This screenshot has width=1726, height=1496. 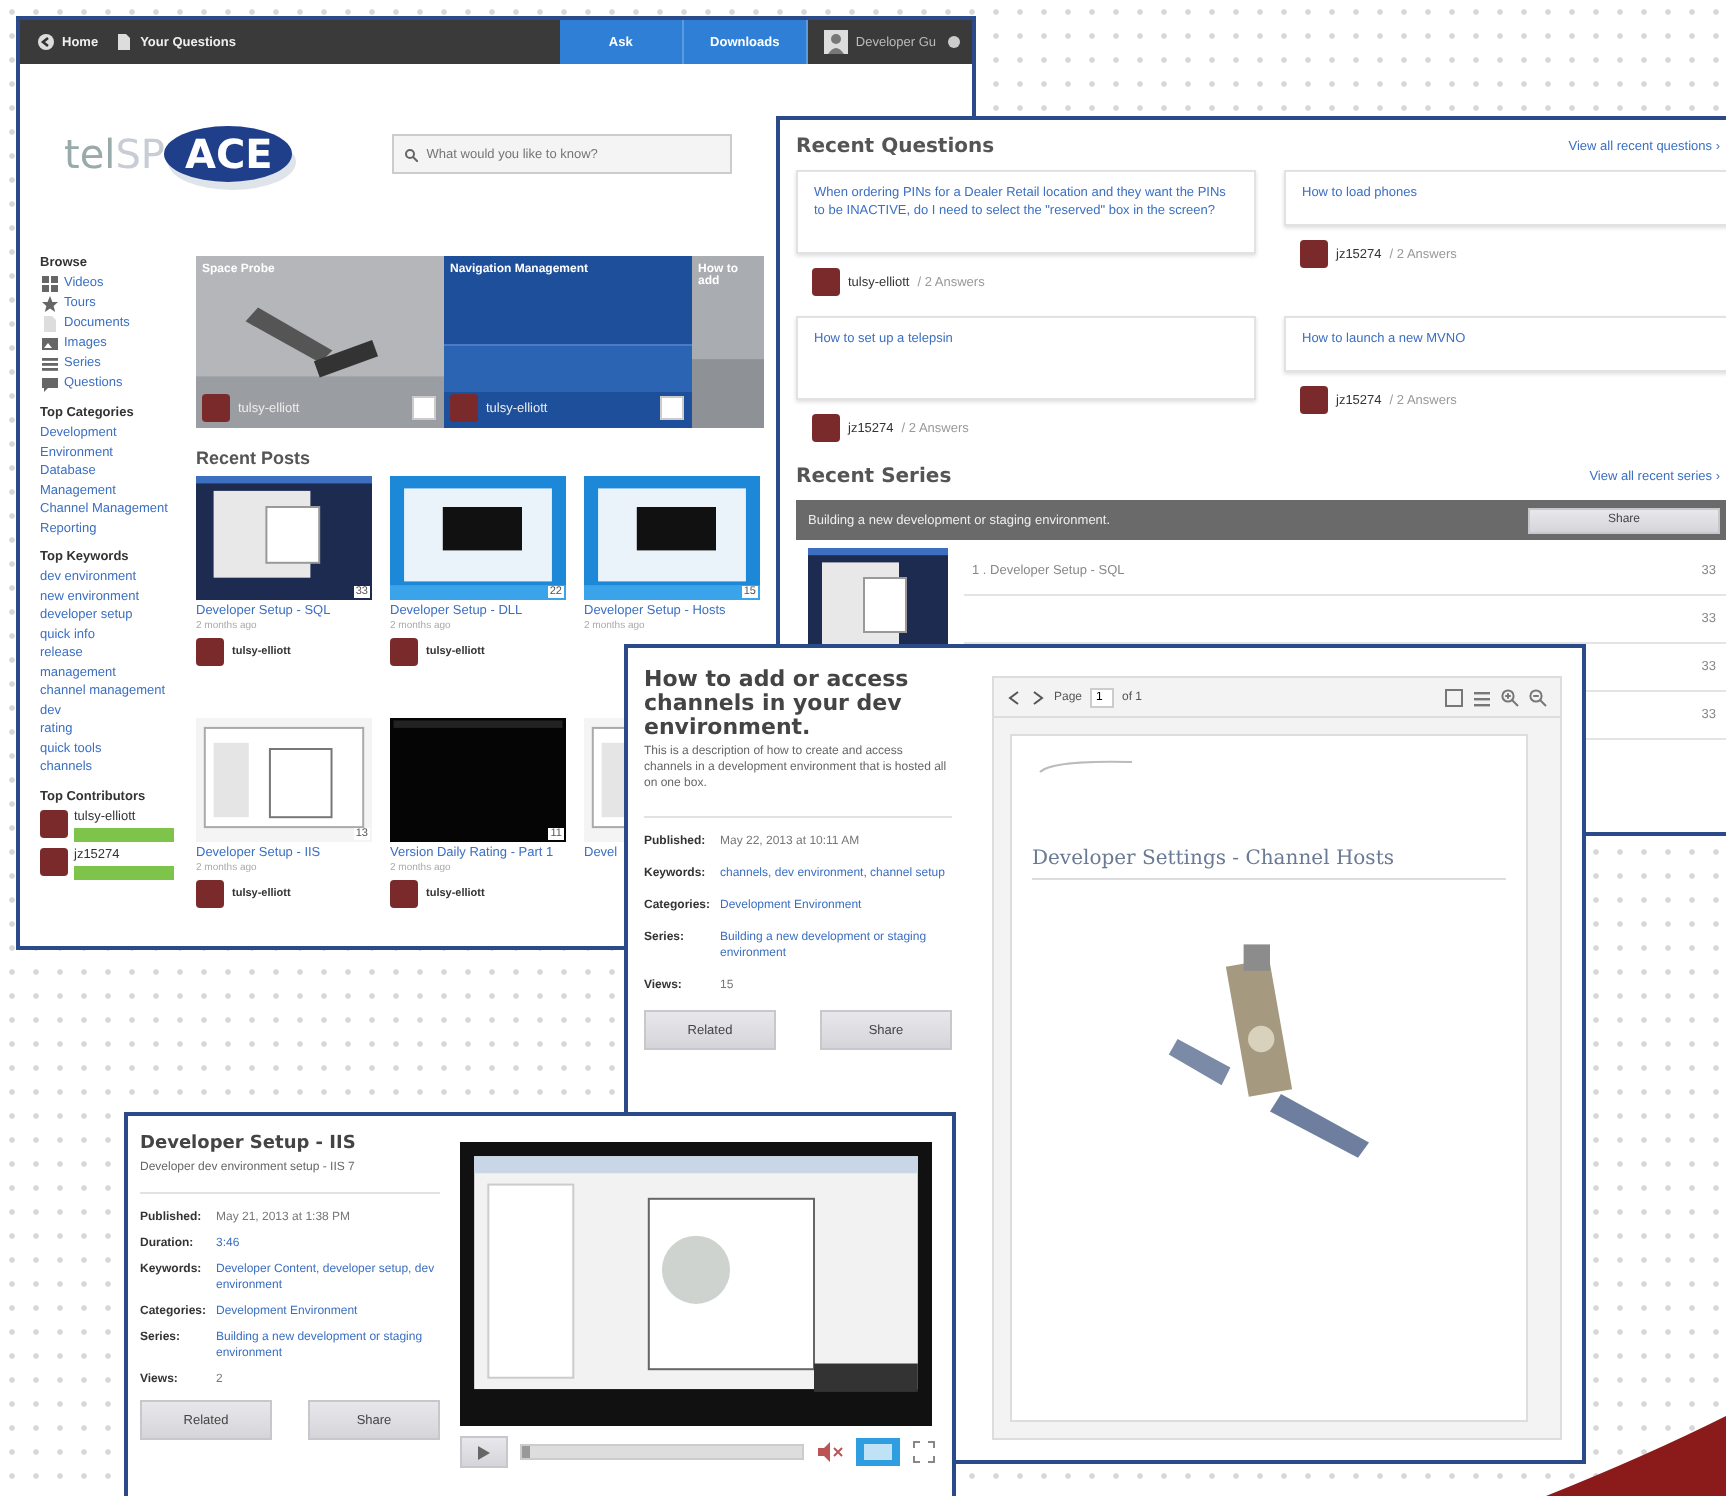 What do you see at coordinates (254, 458) in the screenshot?
I see `section-heading: Recent Posts` at bounding box center [254, 458].